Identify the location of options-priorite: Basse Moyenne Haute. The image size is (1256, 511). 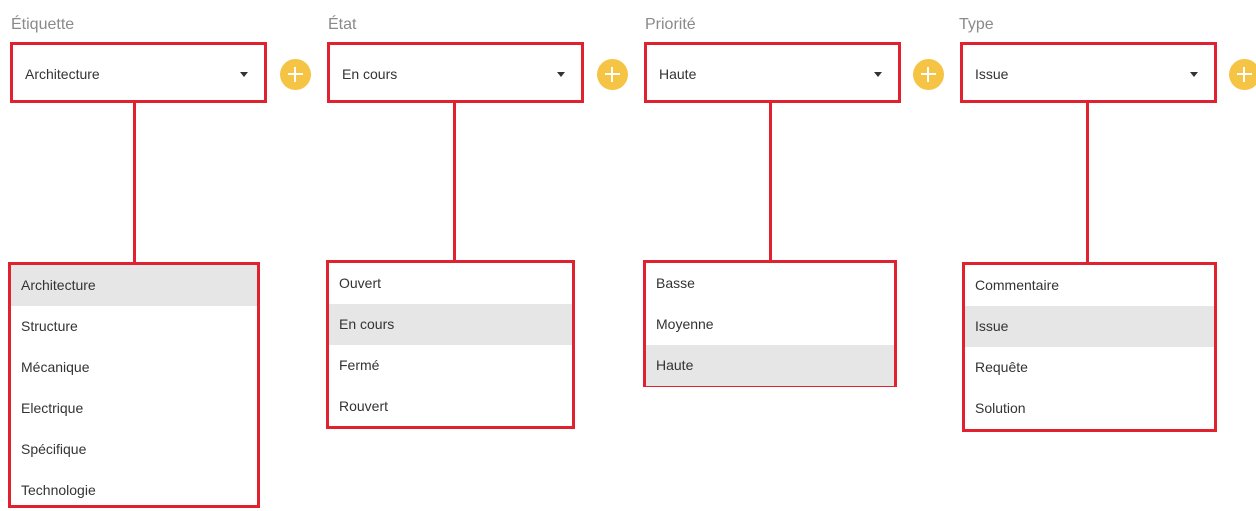
(770, 323).